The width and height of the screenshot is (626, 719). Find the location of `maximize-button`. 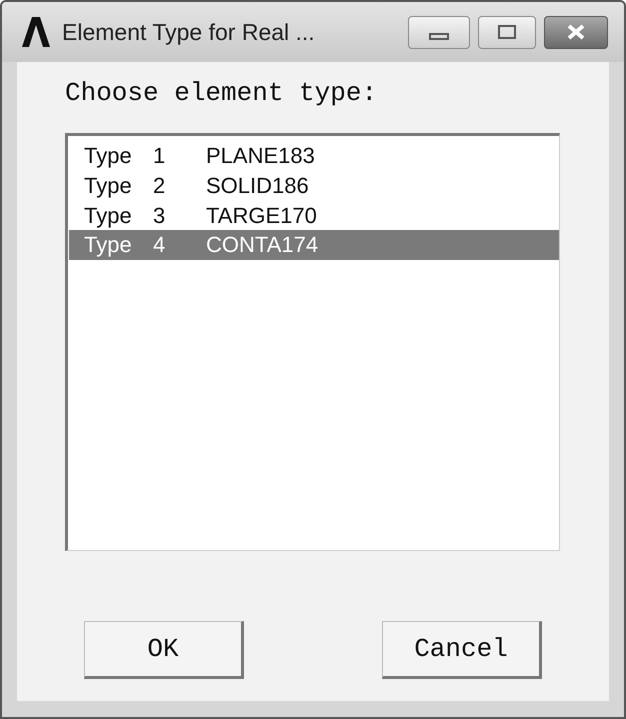

maximize-button is located at coordinates (507, 32).